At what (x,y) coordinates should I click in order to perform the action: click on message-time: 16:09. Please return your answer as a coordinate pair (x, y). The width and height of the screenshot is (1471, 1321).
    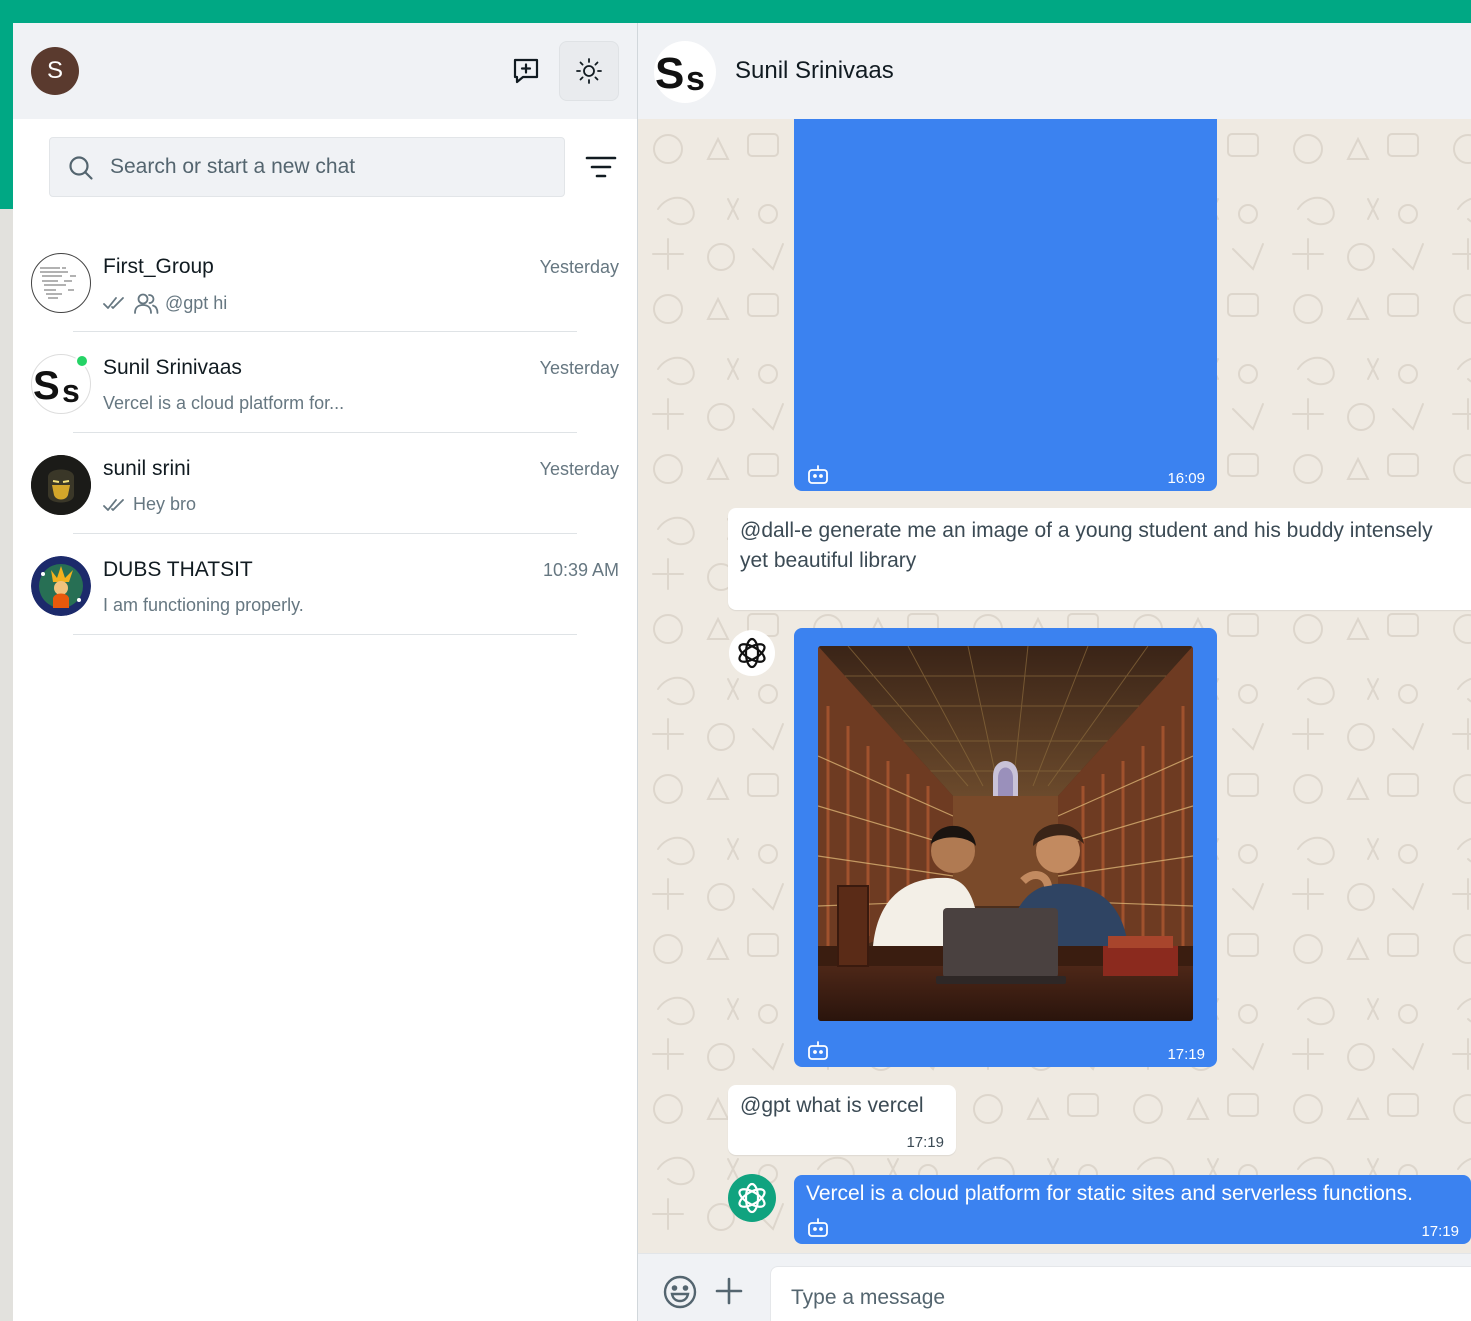
    Looking at the image, I should click on (1186, 478).